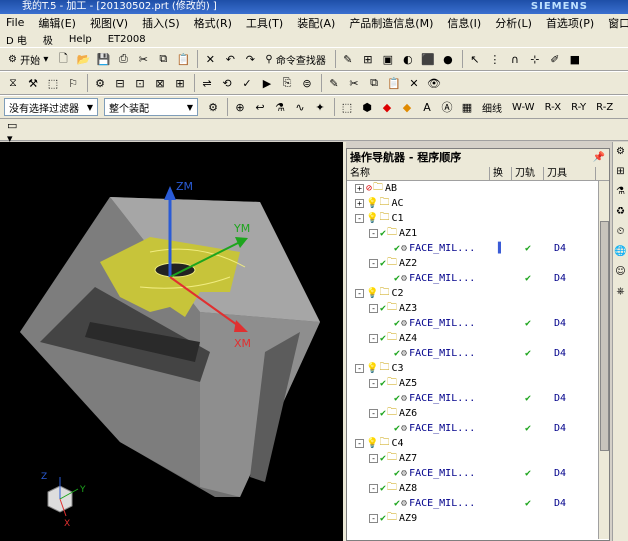  What do you see at coordinates (515, 59) in the screenshot?
I see `magnet-icon: ∩` at bounding box center [515, 59].